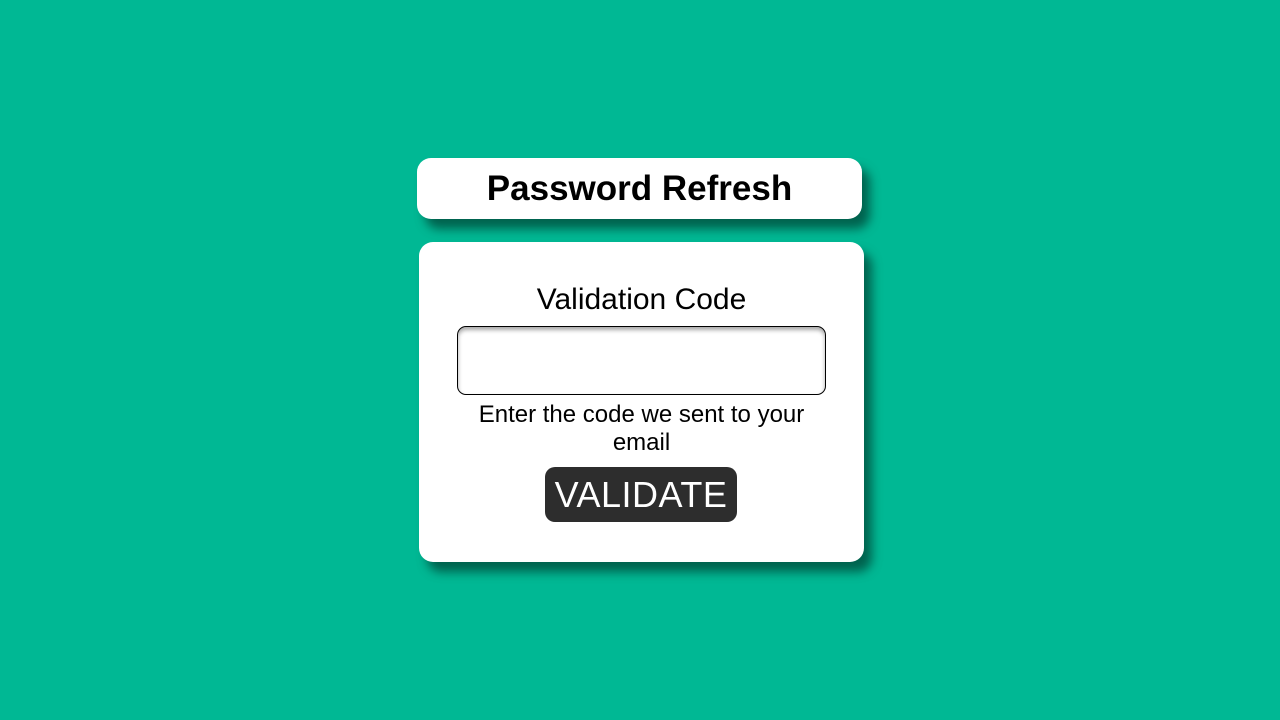 The image size is (1280, 720). What do you see at coordinates (641, 428) in the screenshot?
I see `code-hint-text: Enter the code we sent to your email` at bounding box center [641, 428].